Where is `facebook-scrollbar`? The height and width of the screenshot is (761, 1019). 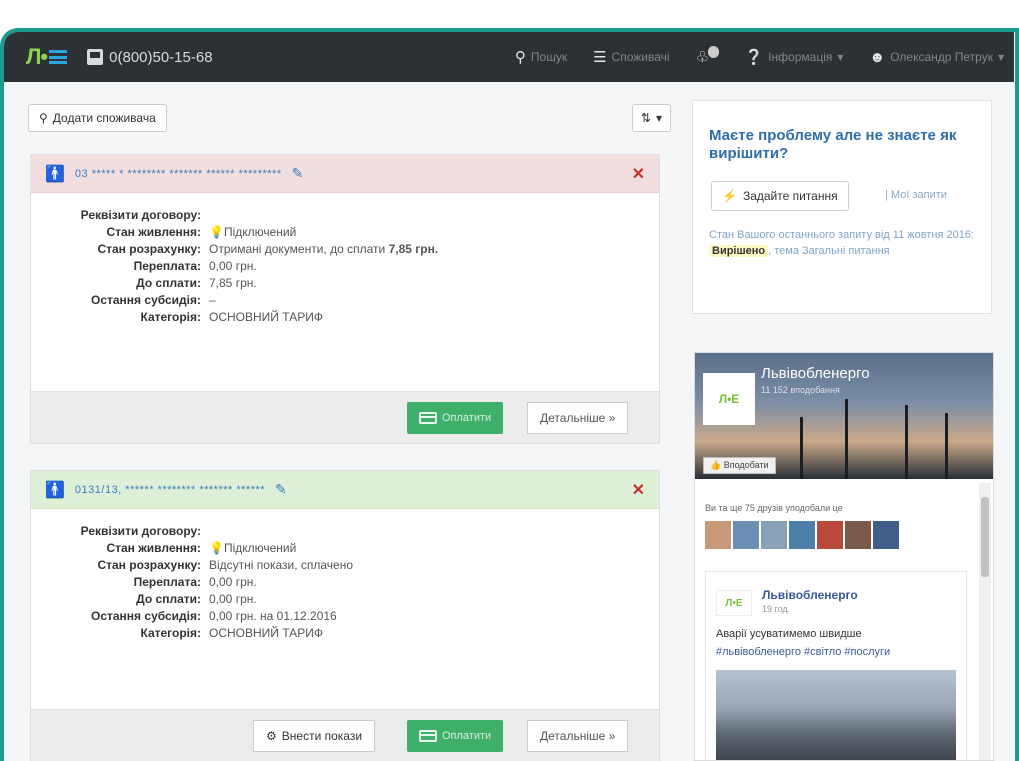
facebook-scrollbar is located at coordinates (985, 621).